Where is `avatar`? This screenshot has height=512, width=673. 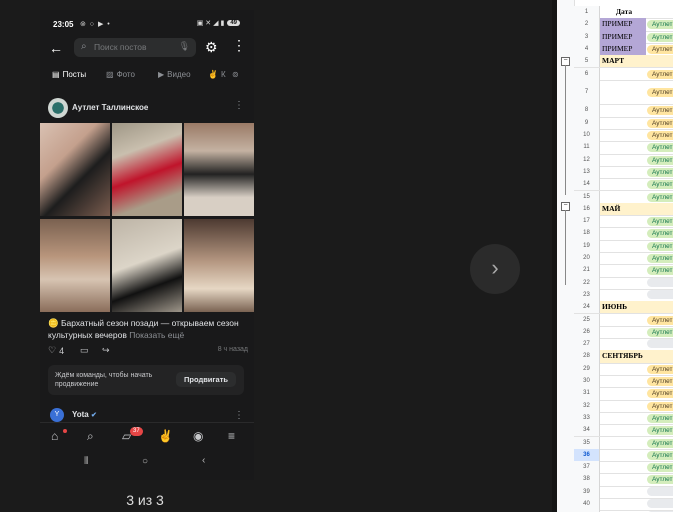
avatar is located at coordinates (58, 108).